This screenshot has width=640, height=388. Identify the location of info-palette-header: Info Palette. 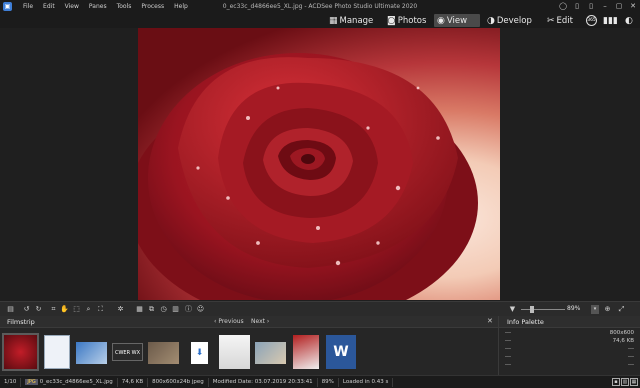
(569, 322).